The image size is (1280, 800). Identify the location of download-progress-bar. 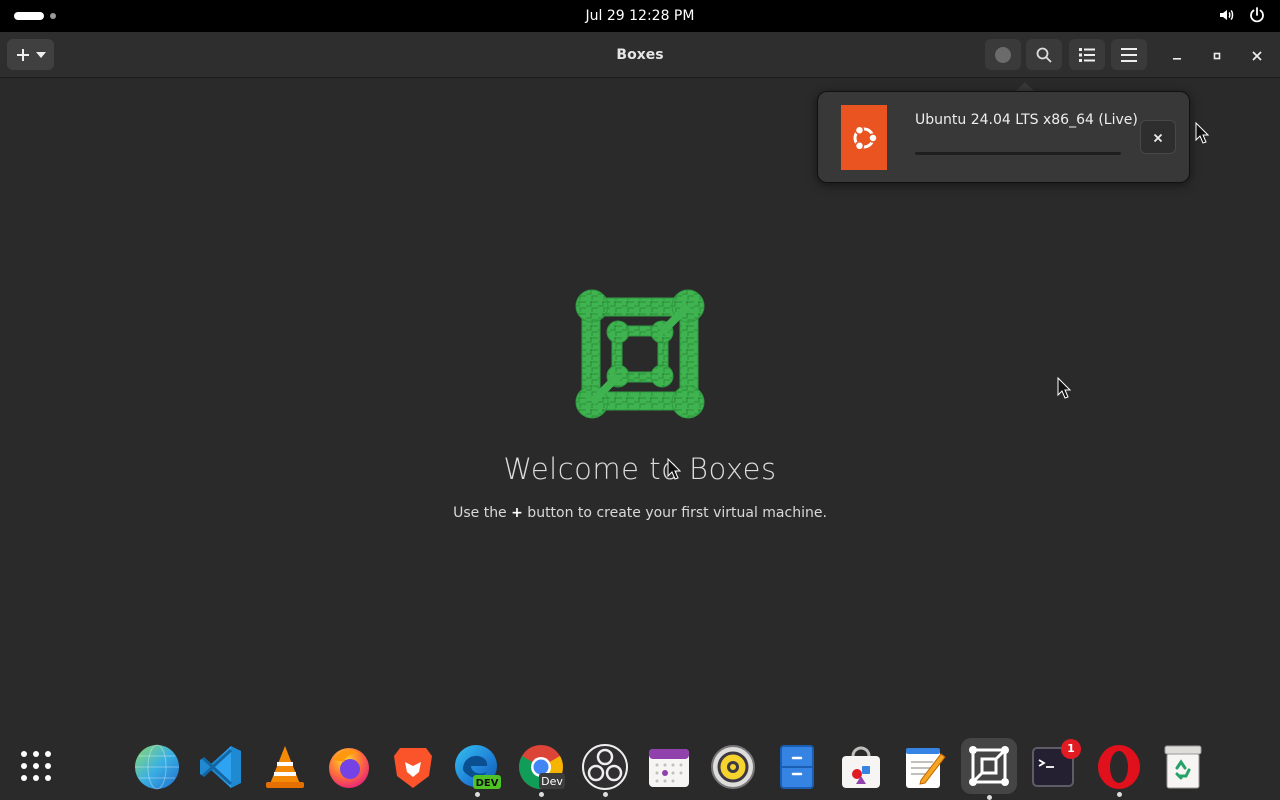
(1018, 153).